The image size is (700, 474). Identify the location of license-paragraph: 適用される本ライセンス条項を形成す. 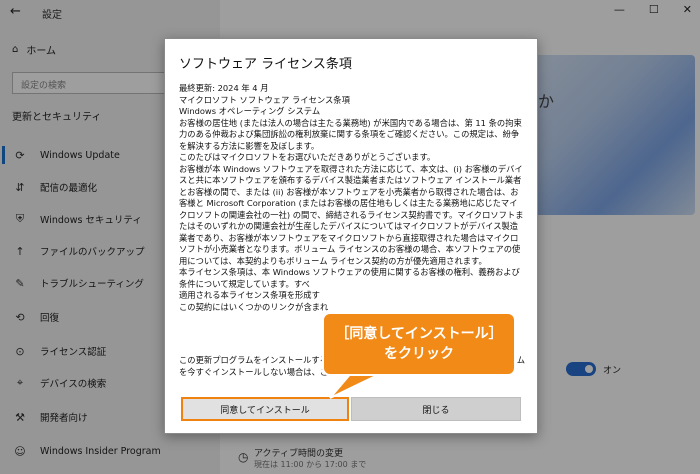
(249, 295).